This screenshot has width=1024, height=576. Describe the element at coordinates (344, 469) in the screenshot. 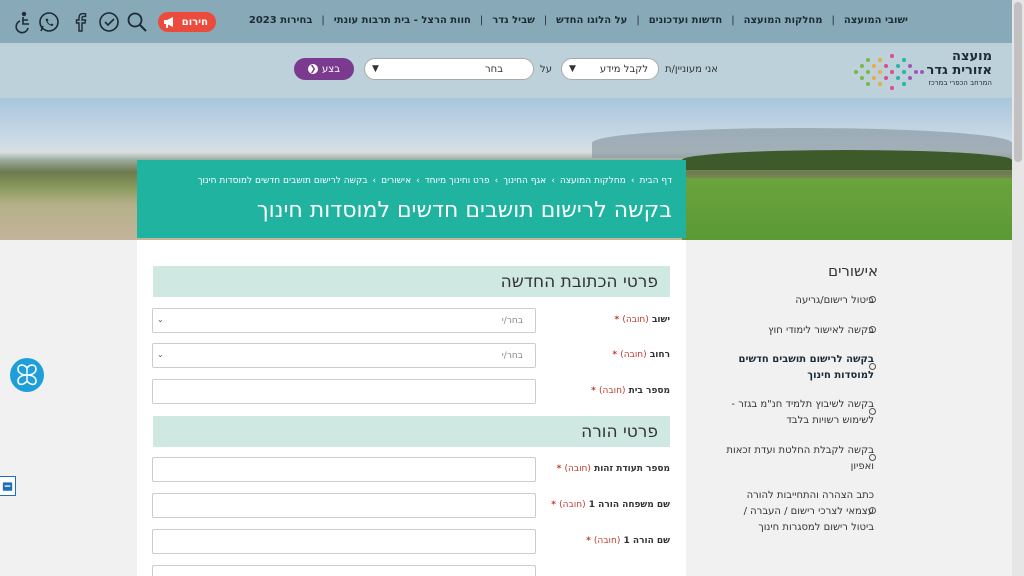

I see `id-number-input` at that location.